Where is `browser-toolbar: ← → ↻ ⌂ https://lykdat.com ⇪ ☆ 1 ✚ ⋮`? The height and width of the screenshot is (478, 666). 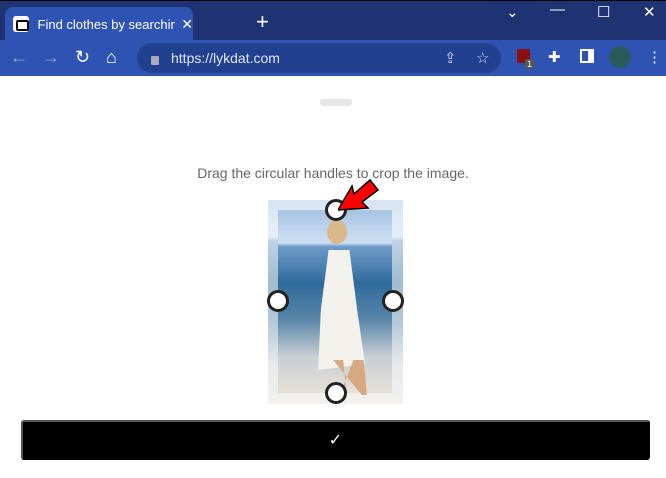 browser-toolbar: ← → ↻ ⌂ https://lykdat.com ⇪ ☆ 1 ✚ ⋮ is located at coordinates (333, 58).